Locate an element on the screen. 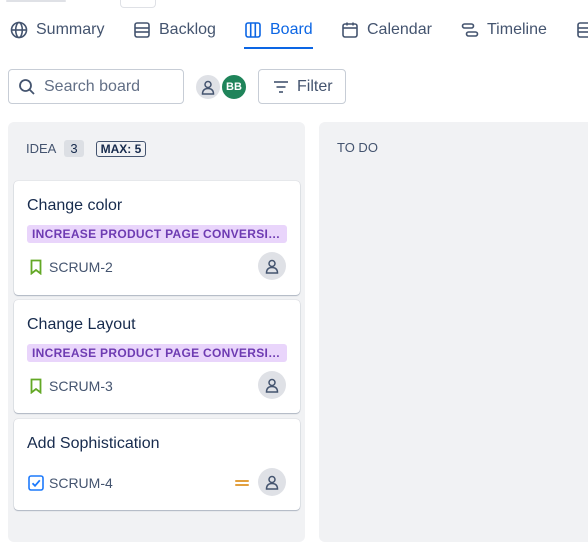 The height and width of the screenshot is (542, 588). top-button-fragment is located at coordinates (138, 4).